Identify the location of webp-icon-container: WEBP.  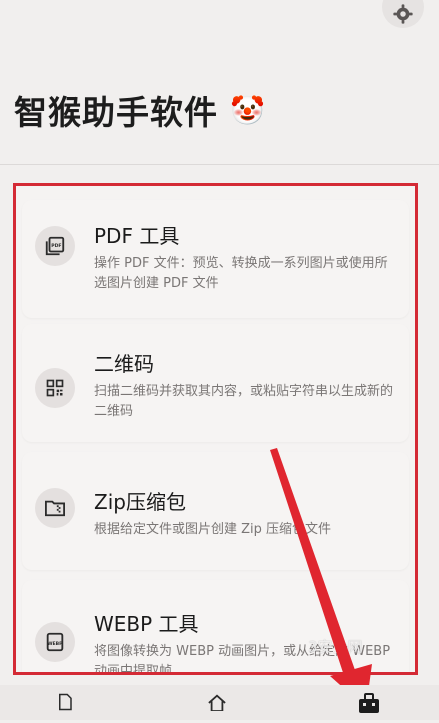
(55, 642).